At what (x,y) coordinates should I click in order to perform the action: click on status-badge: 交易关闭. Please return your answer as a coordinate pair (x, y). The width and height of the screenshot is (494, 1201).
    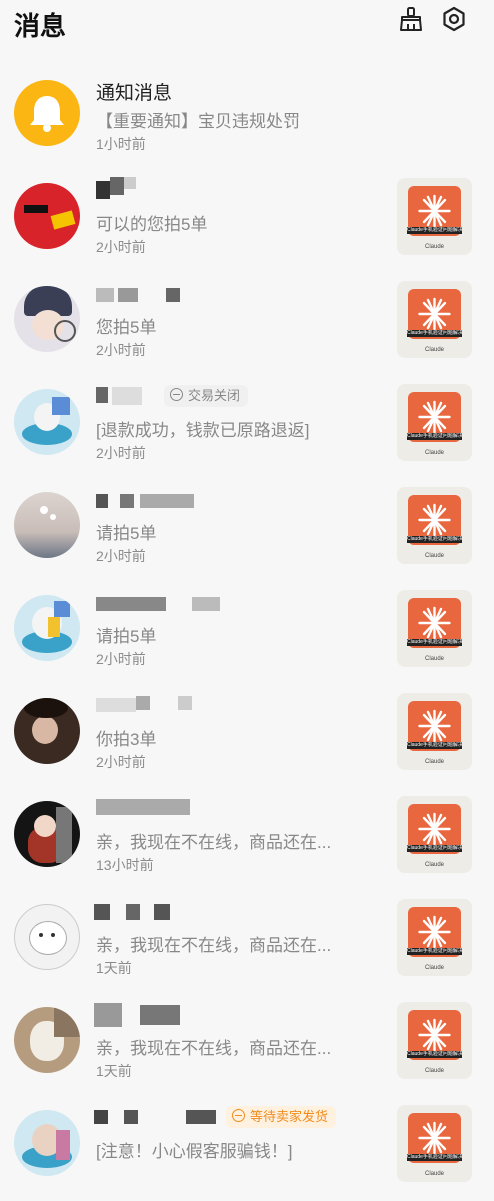
    Looking at the image, I should click on (206, 396).